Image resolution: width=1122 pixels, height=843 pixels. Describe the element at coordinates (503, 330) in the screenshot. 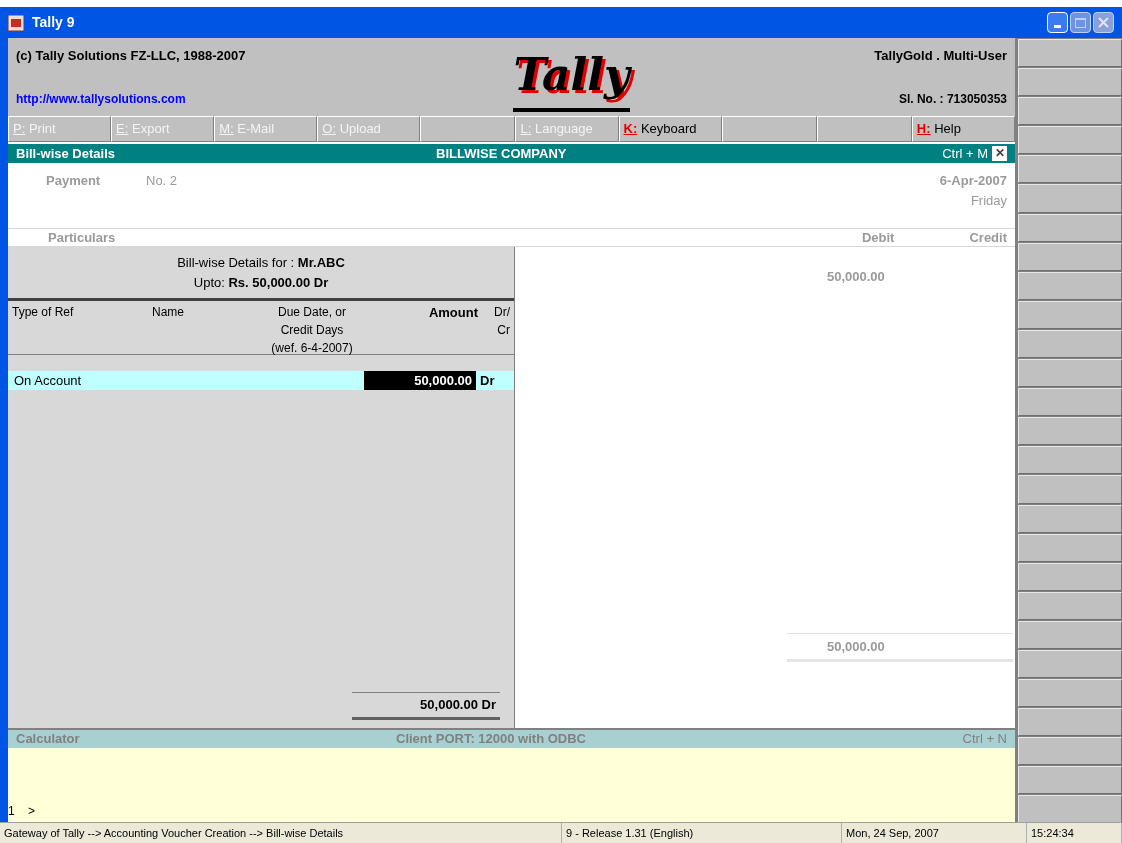

I see `column-header: Cr` at that location.